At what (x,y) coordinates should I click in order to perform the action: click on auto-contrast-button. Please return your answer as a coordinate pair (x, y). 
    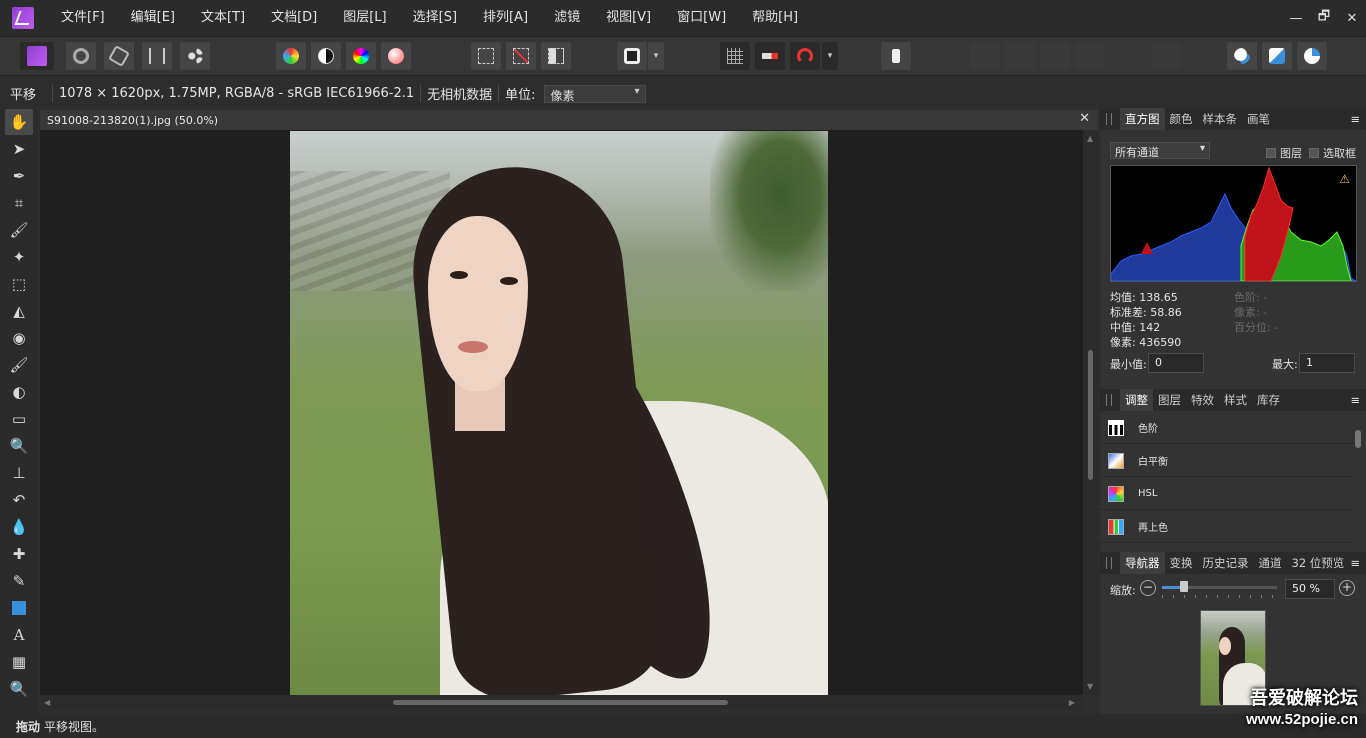
    Looking at the image, I should click on (326, 56).